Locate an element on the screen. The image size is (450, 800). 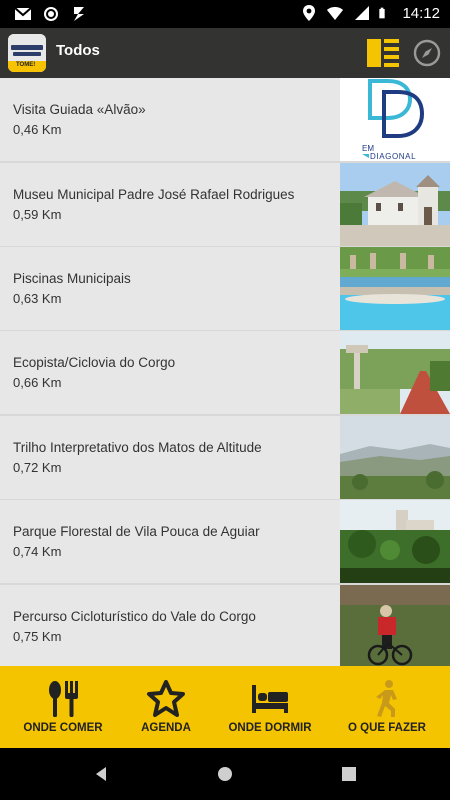
clock: 14:12 is located at coordinates (421, 13).